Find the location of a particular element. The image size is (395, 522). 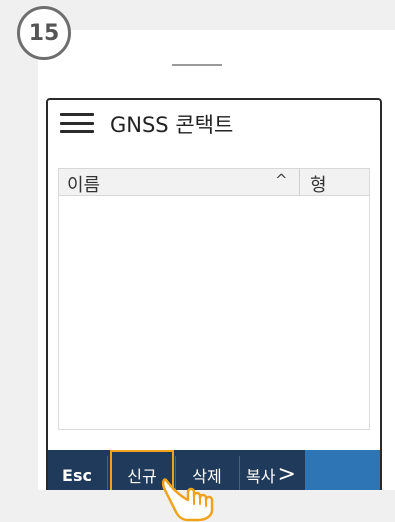

phone-speaker is located at coordinates (197, 65).